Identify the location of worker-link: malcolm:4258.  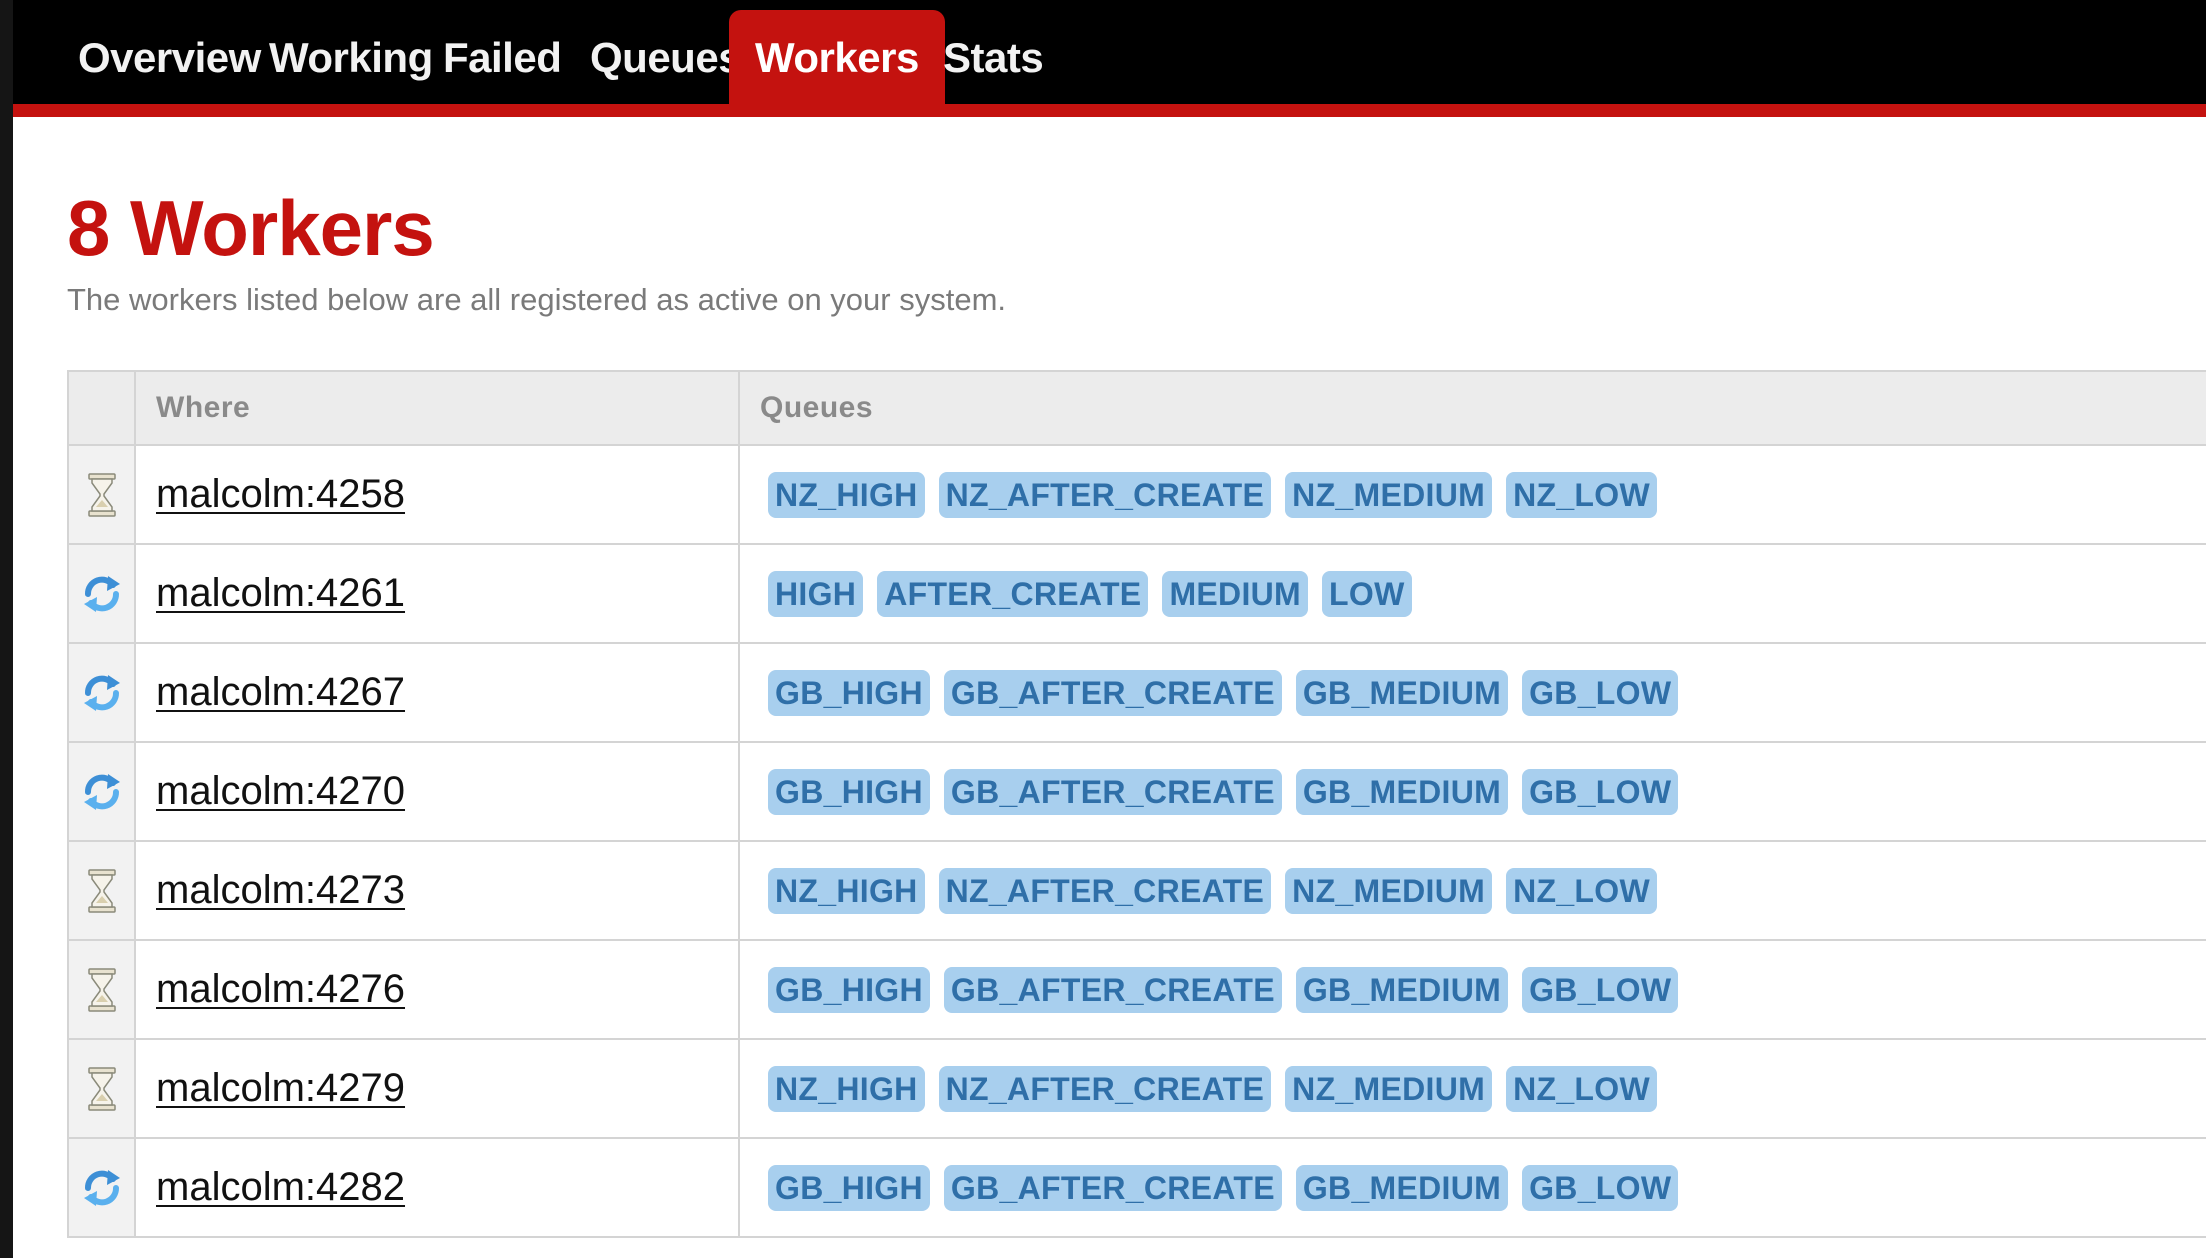
(280, 494).